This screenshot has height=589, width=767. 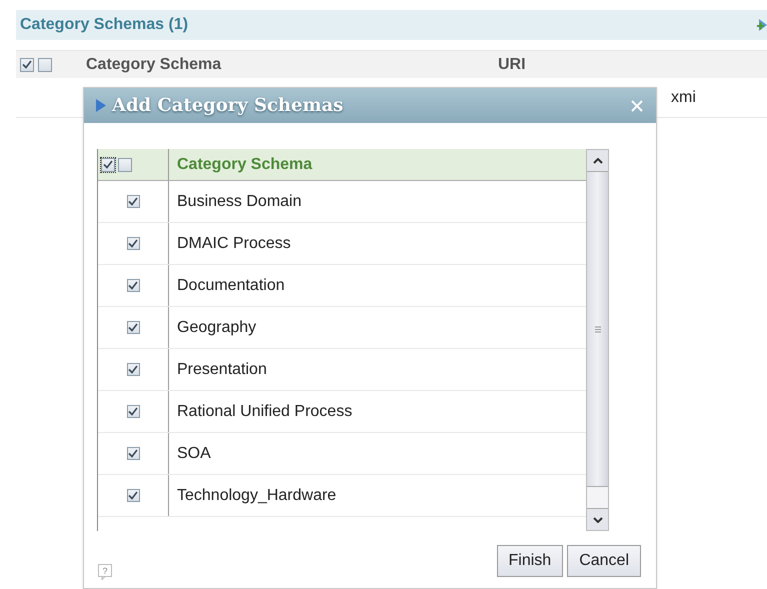 What do you see at coordinates (101, 105) in the screenshot?
I see `triangle-icon` at bounding box center [101, 105].